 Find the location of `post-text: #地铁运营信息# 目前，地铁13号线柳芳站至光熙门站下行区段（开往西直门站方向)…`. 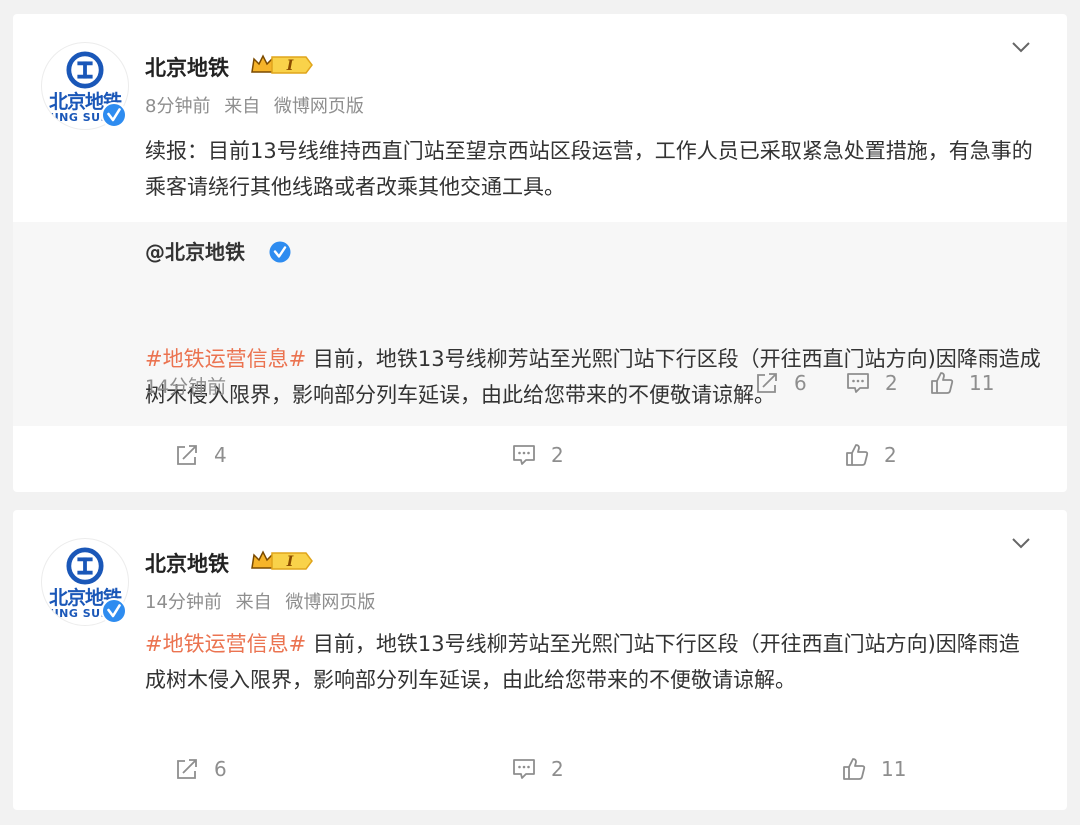

post-text: #地铁运营信息# 目前，地铁13号线柳芳站至光熙门站下行区段（开往西直门站方向)… is located at coordinates (590, 662).